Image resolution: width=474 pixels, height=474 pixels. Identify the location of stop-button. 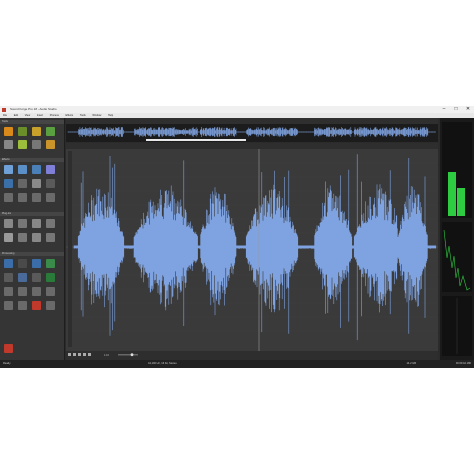
(74, 354).